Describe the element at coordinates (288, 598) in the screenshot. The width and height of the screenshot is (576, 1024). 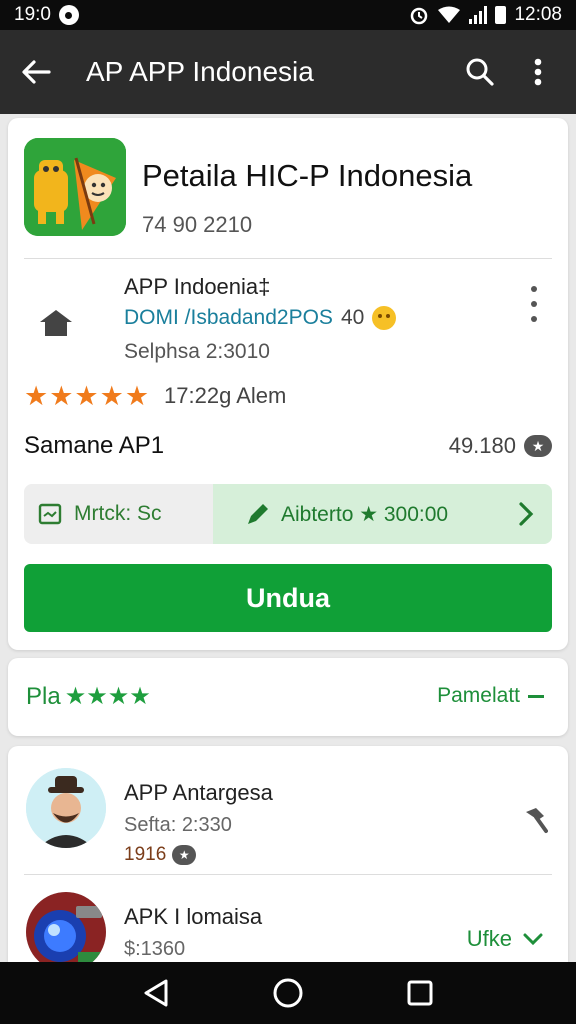
I see `install-button: Undua` at that location.